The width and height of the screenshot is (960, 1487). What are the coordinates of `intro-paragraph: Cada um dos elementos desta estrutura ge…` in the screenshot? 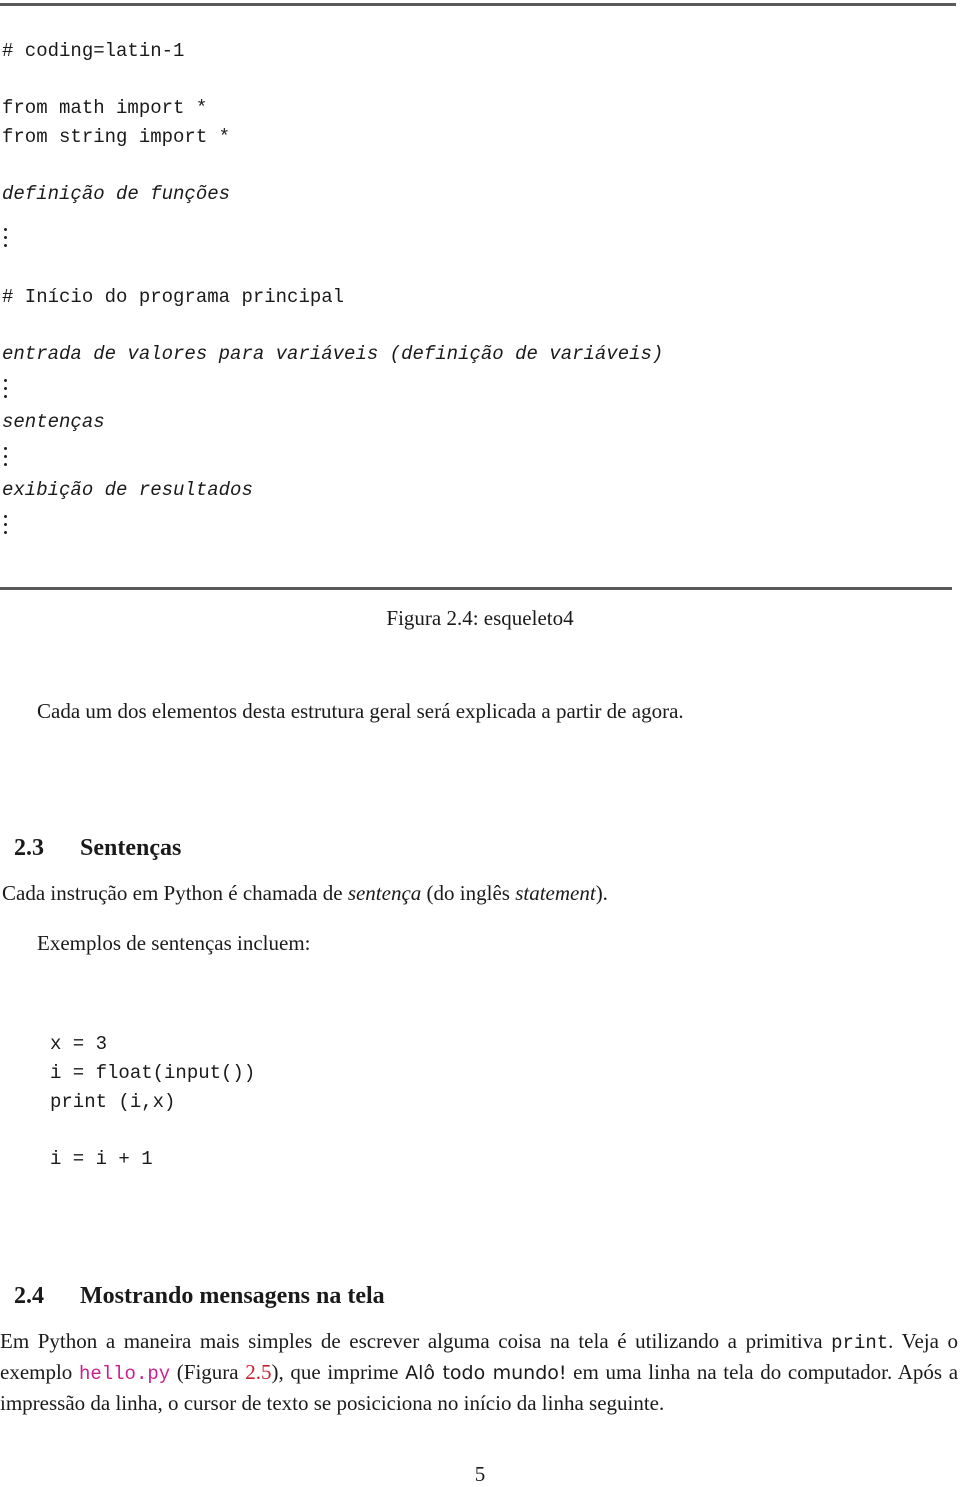 It's located at (360, 711).